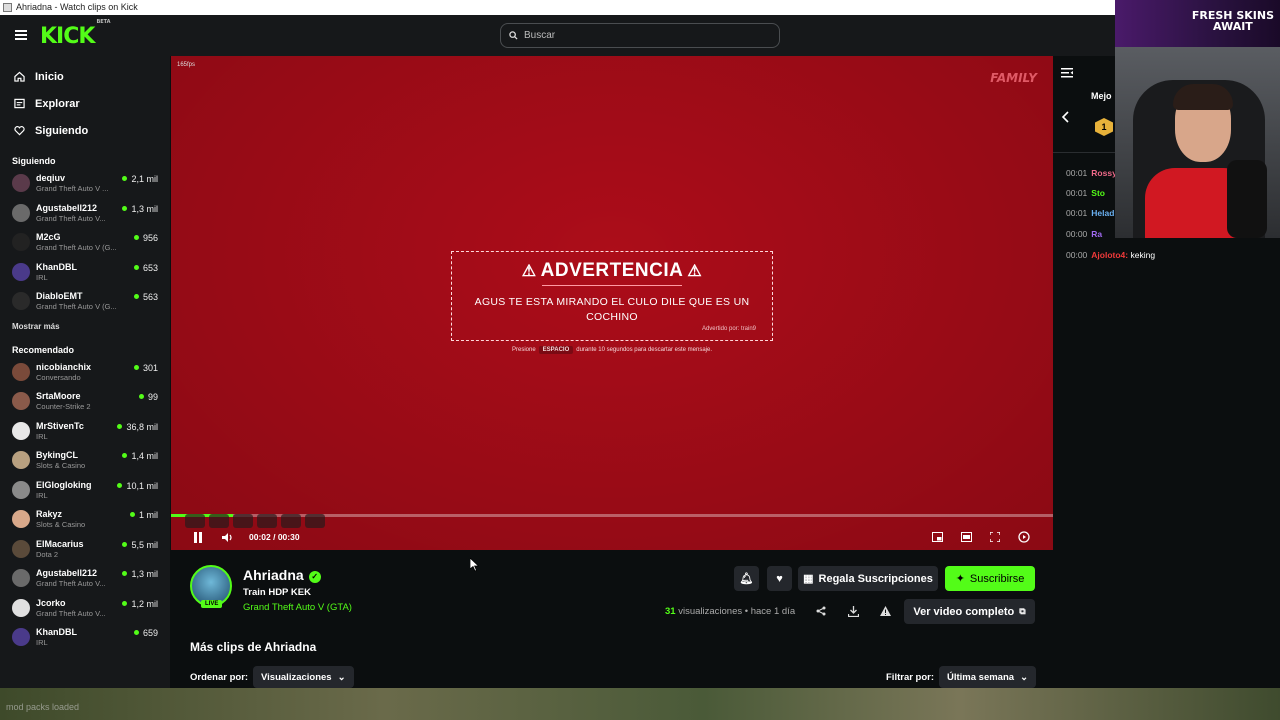 This screenshot has width=1280, height=720. I want to click on chat-username: Ajoloto4:, so click(1109, 255).